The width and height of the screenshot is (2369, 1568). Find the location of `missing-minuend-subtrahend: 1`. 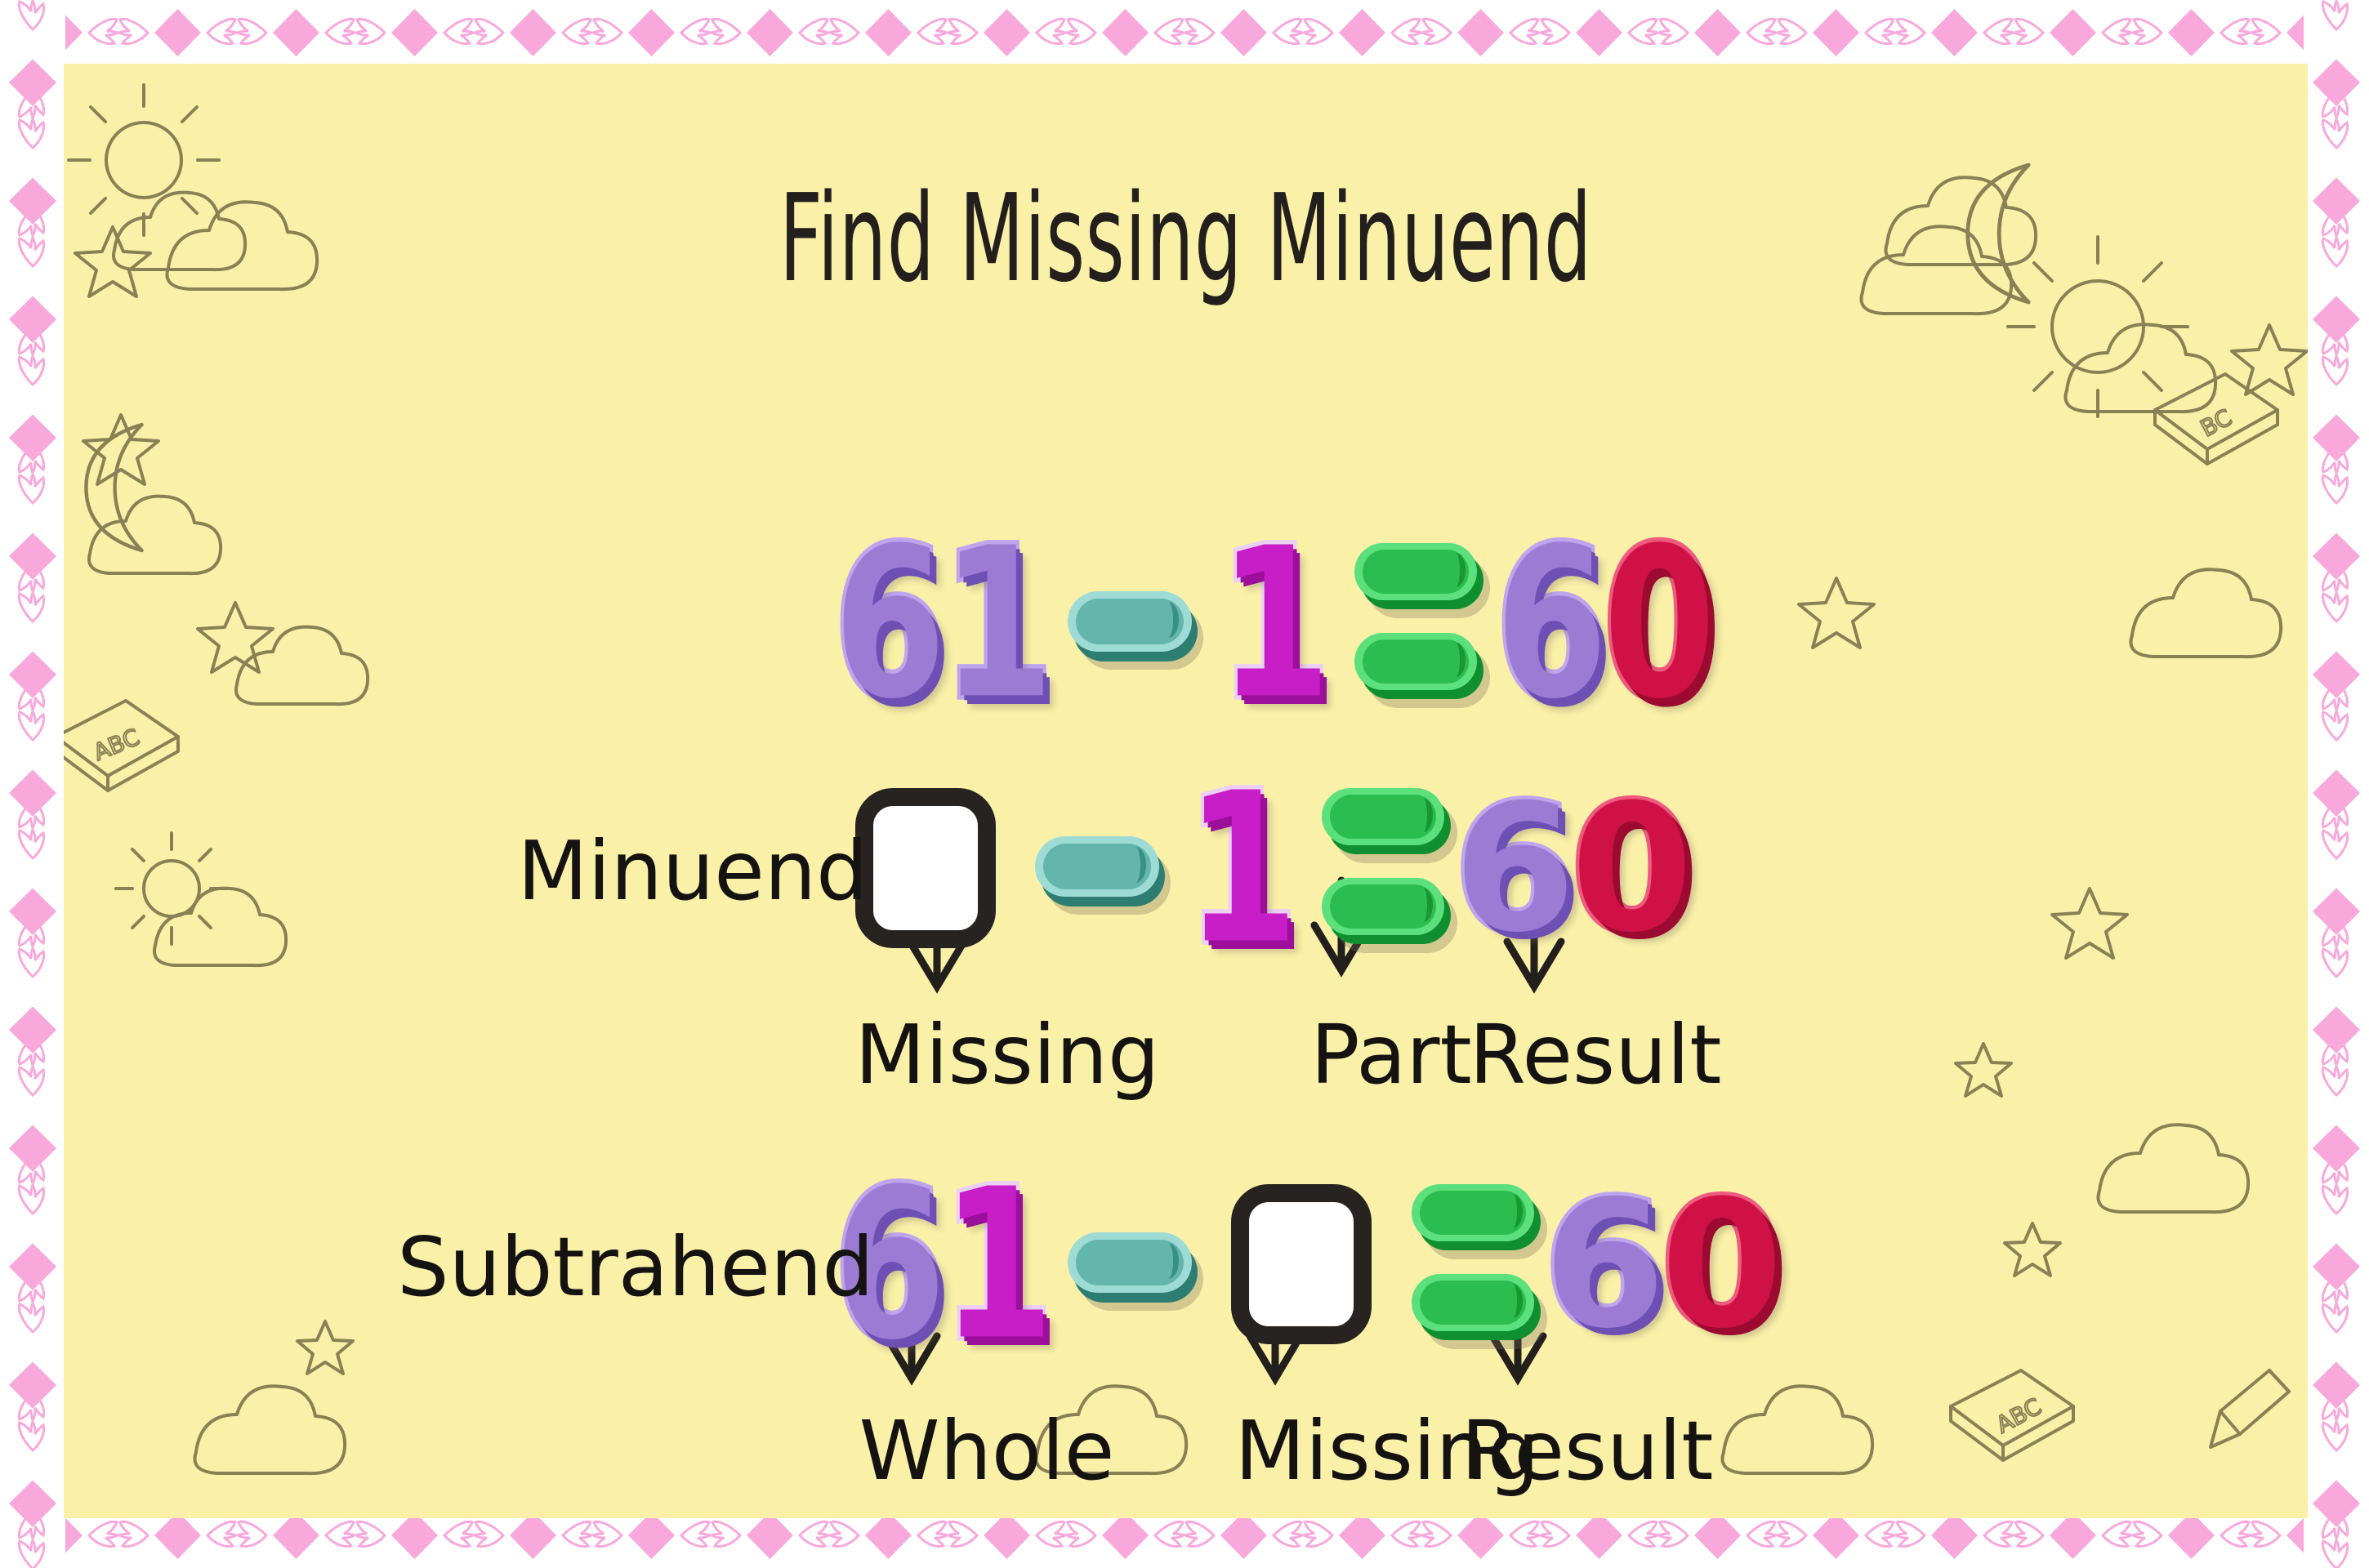

missing-minuend-subtrahend: 1 is located at coordinates (1240, 868).